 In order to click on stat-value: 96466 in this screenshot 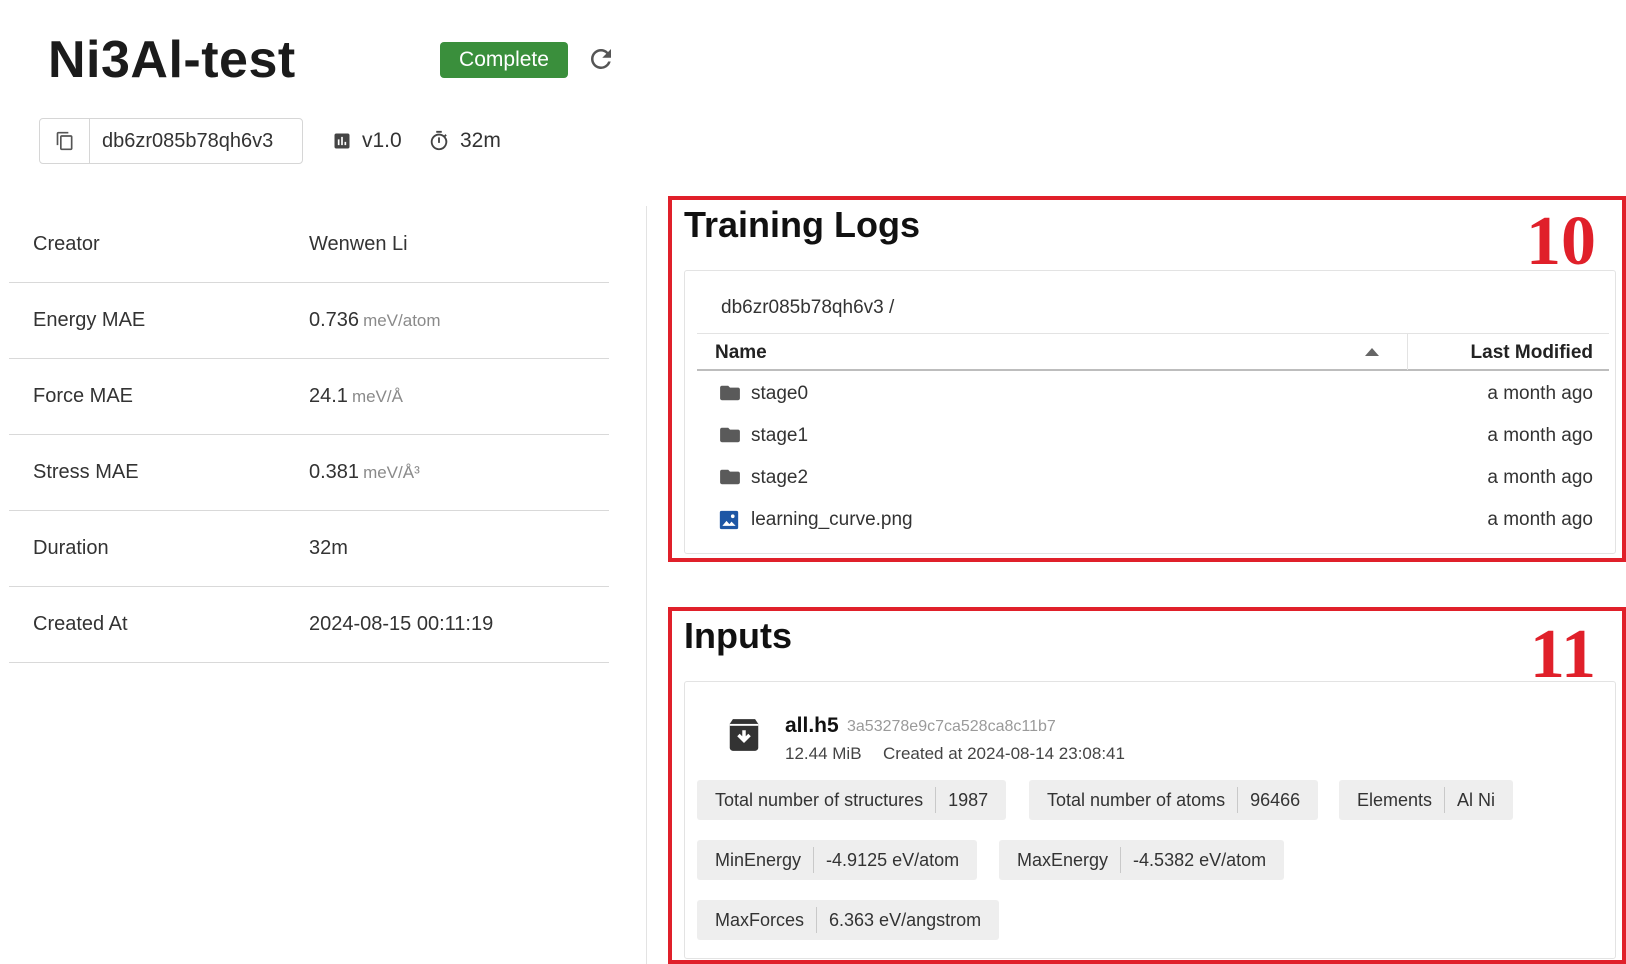, I will do `click(1275, 799)`.